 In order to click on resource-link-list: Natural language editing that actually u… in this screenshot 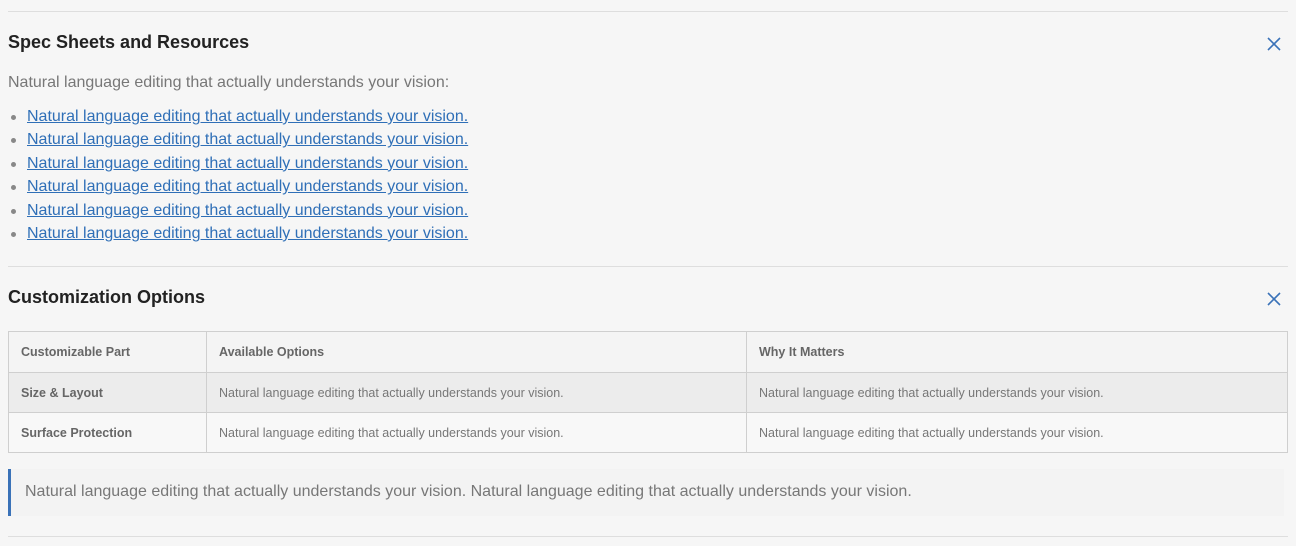, I will do `click(238, 176)`.